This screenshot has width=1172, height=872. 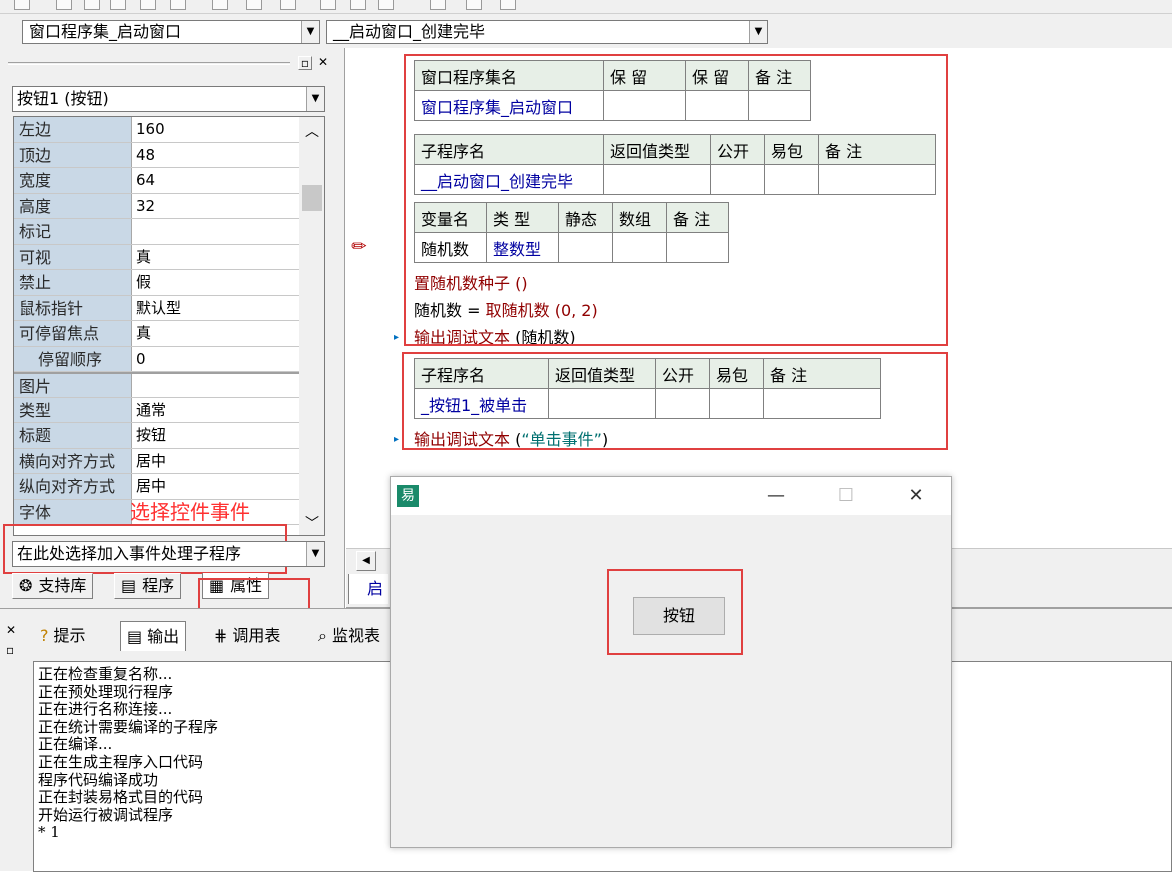 I want to click on property-name: 图片, so click(x=73, y=385).